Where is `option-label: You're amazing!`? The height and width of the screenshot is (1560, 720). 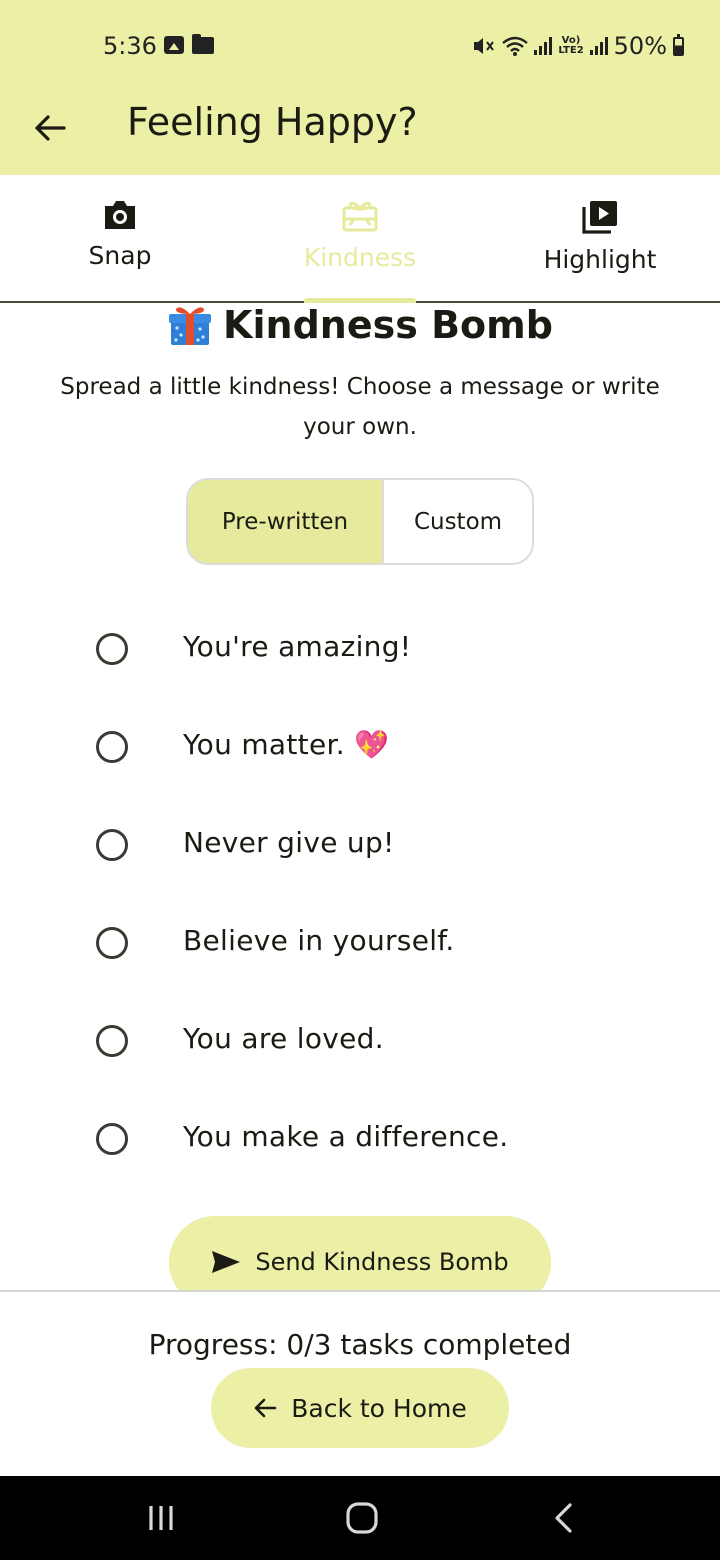 option-label: You're amazing! is located at coordinates (297, 646).